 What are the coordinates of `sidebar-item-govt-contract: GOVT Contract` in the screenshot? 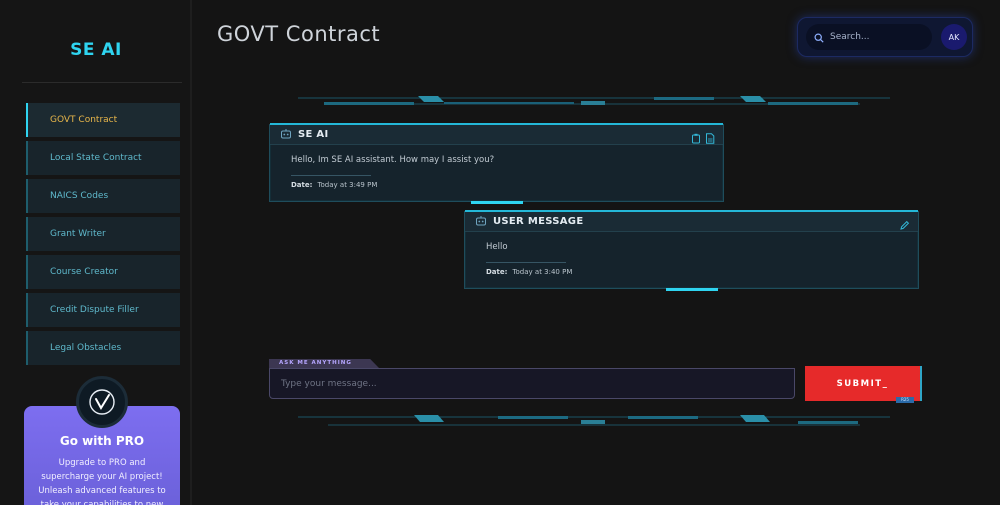 It's located at (103, 120).